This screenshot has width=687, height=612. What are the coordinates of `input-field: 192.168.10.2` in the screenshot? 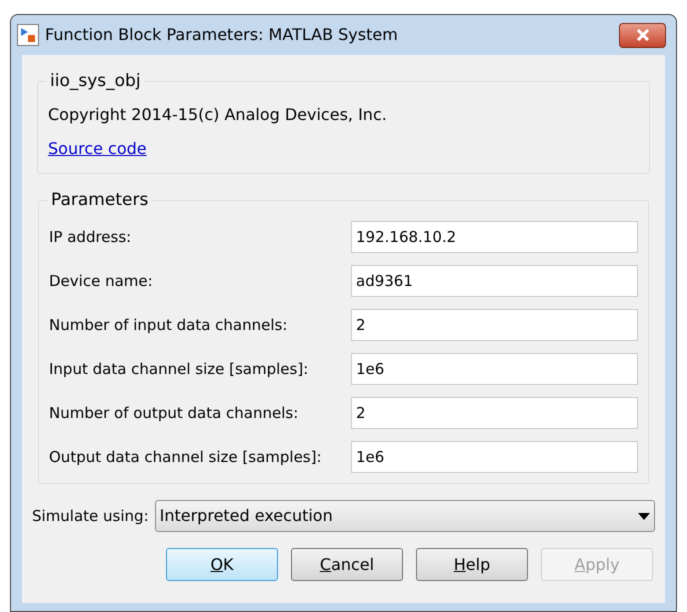 It's located at (494, 237).